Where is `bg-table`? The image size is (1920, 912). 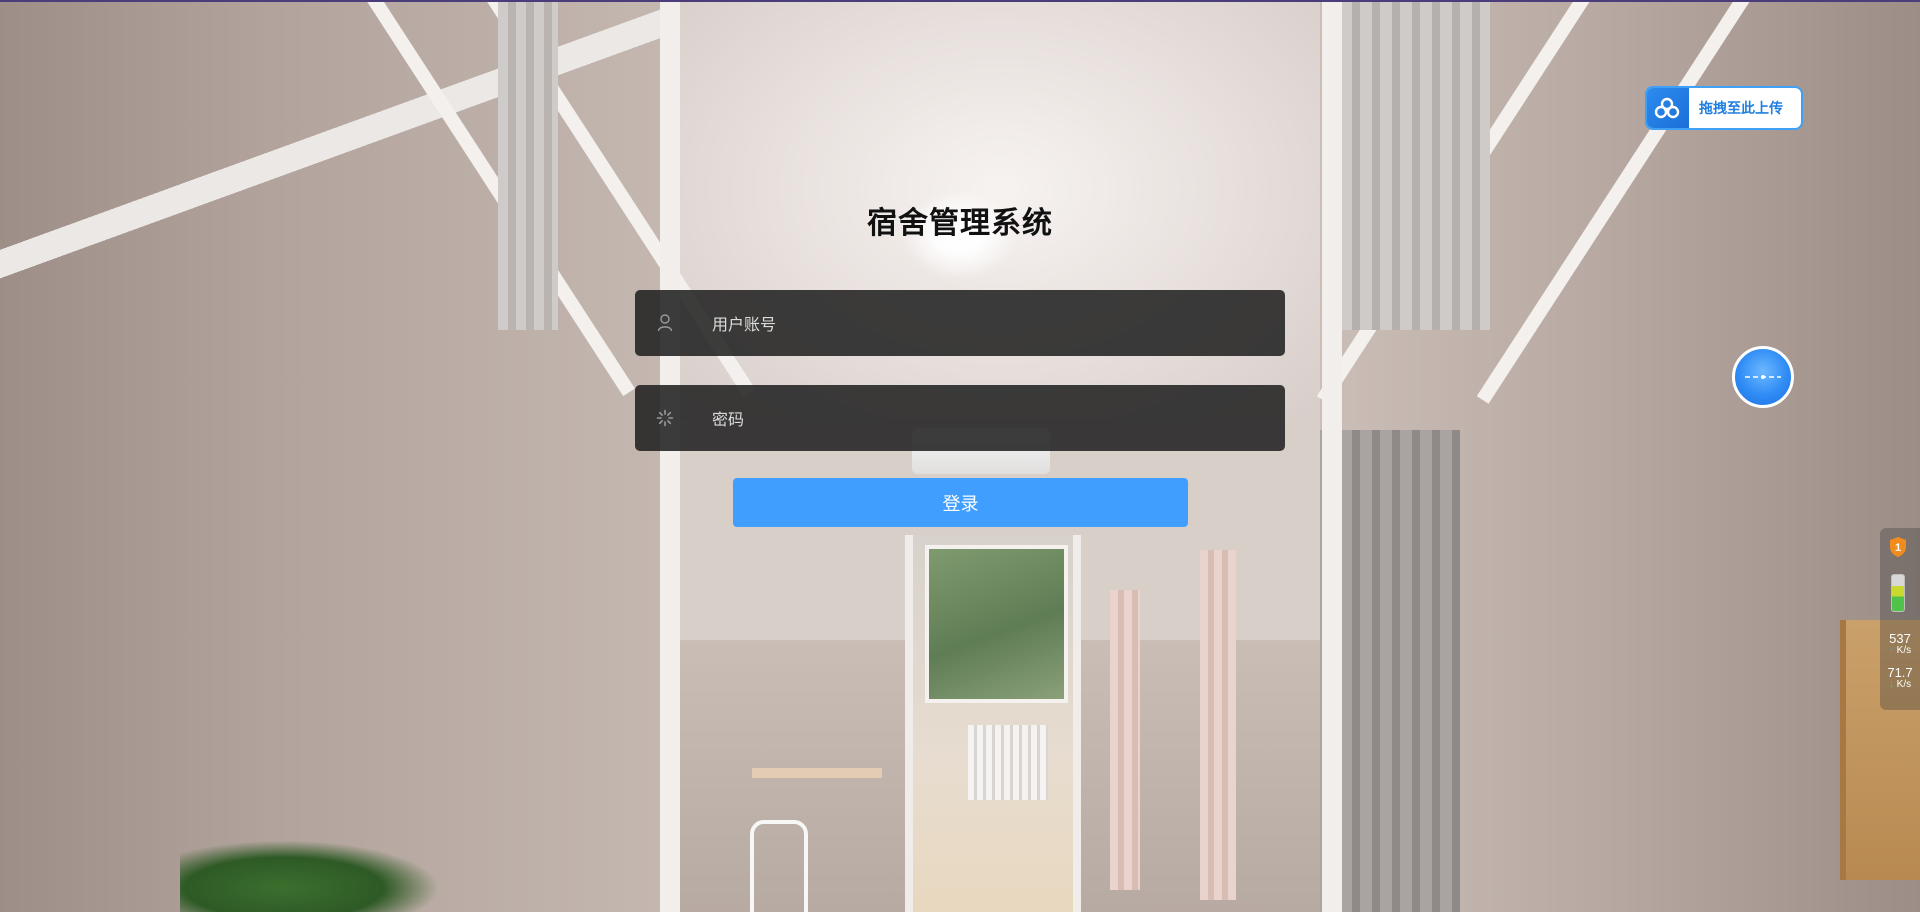
bg-table is located at coordinates (817, 773).